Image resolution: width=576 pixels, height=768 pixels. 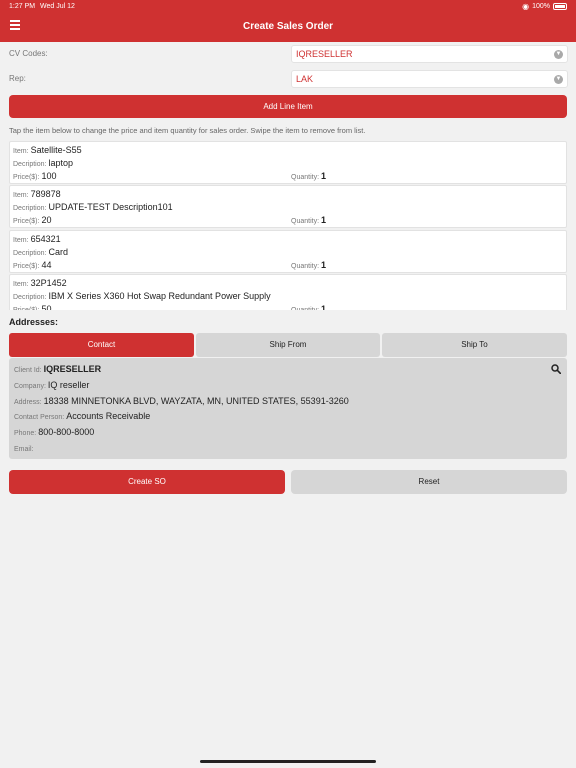 What do you see at coordinates (474, 345) in the screenshot?
I see `tab-ship-to: Ship To` at bounding box center [474, 345].